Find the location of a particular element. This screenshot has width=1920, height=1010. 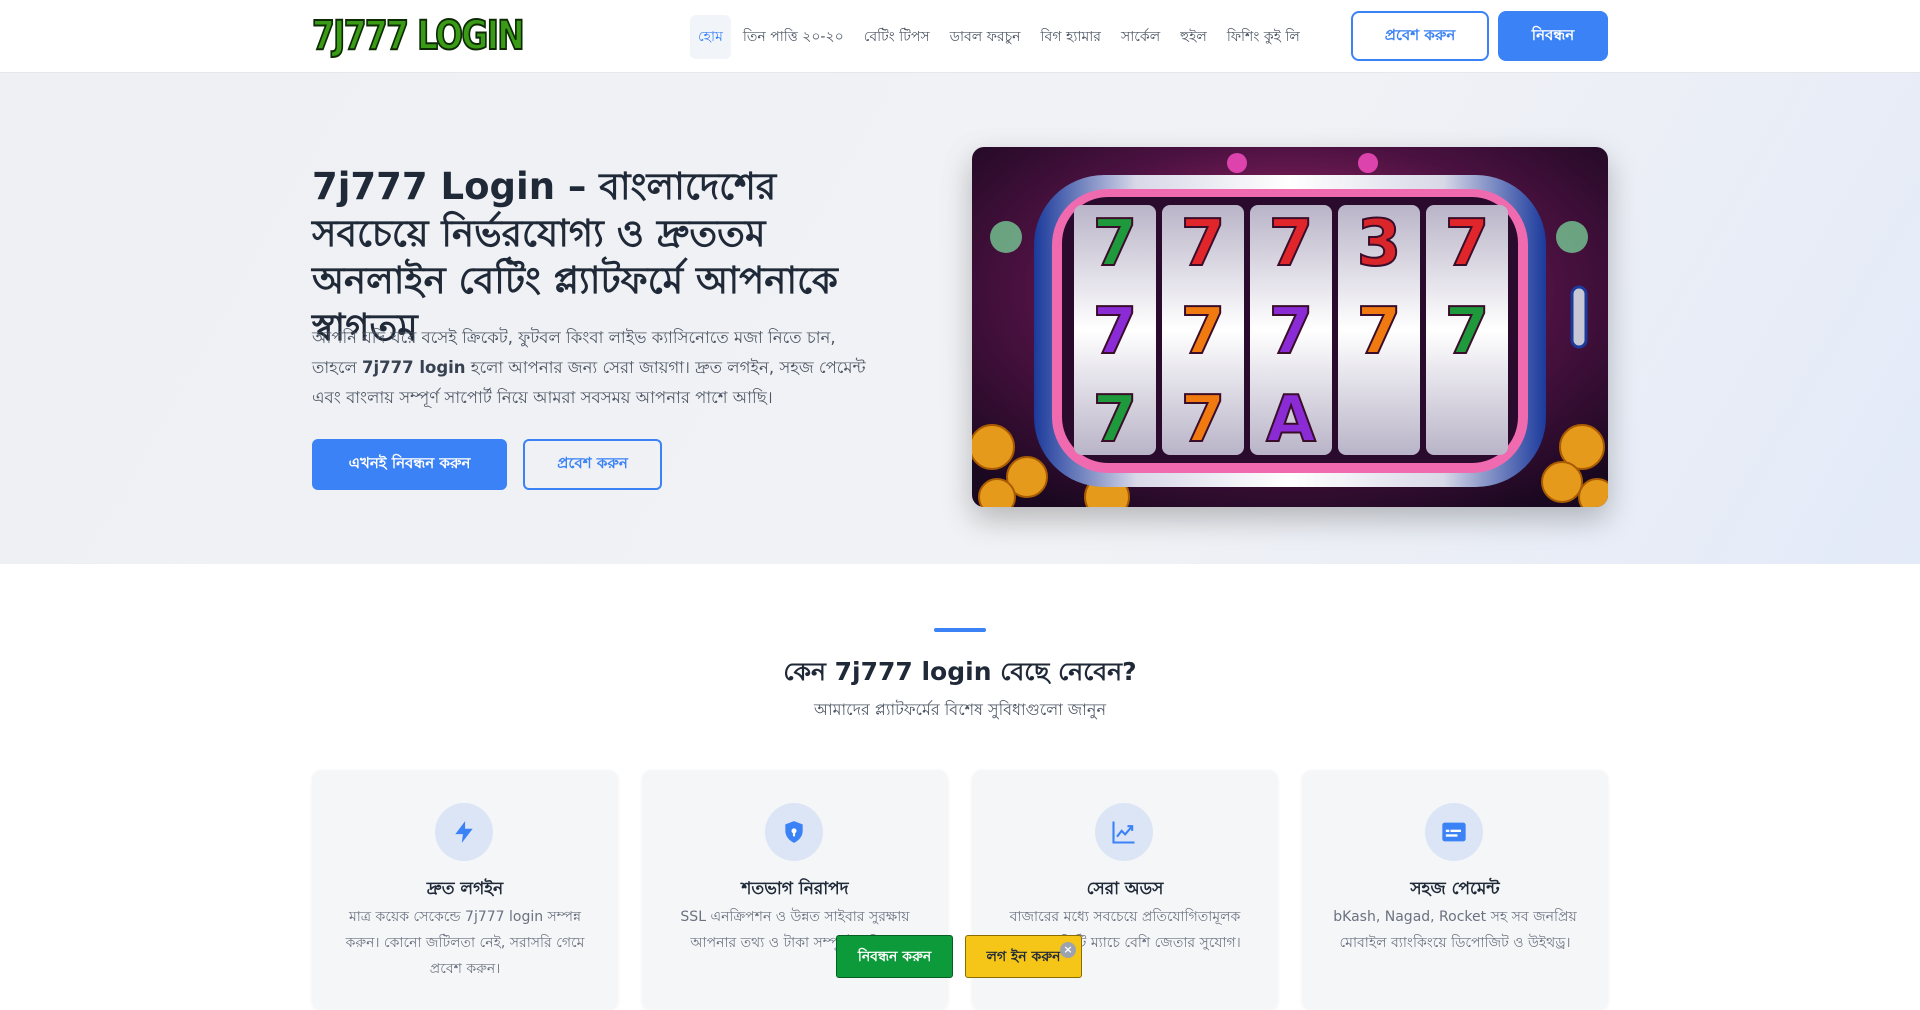

nav-login-button: প্রবেশ করুন is located at coordinates (1420, 36).